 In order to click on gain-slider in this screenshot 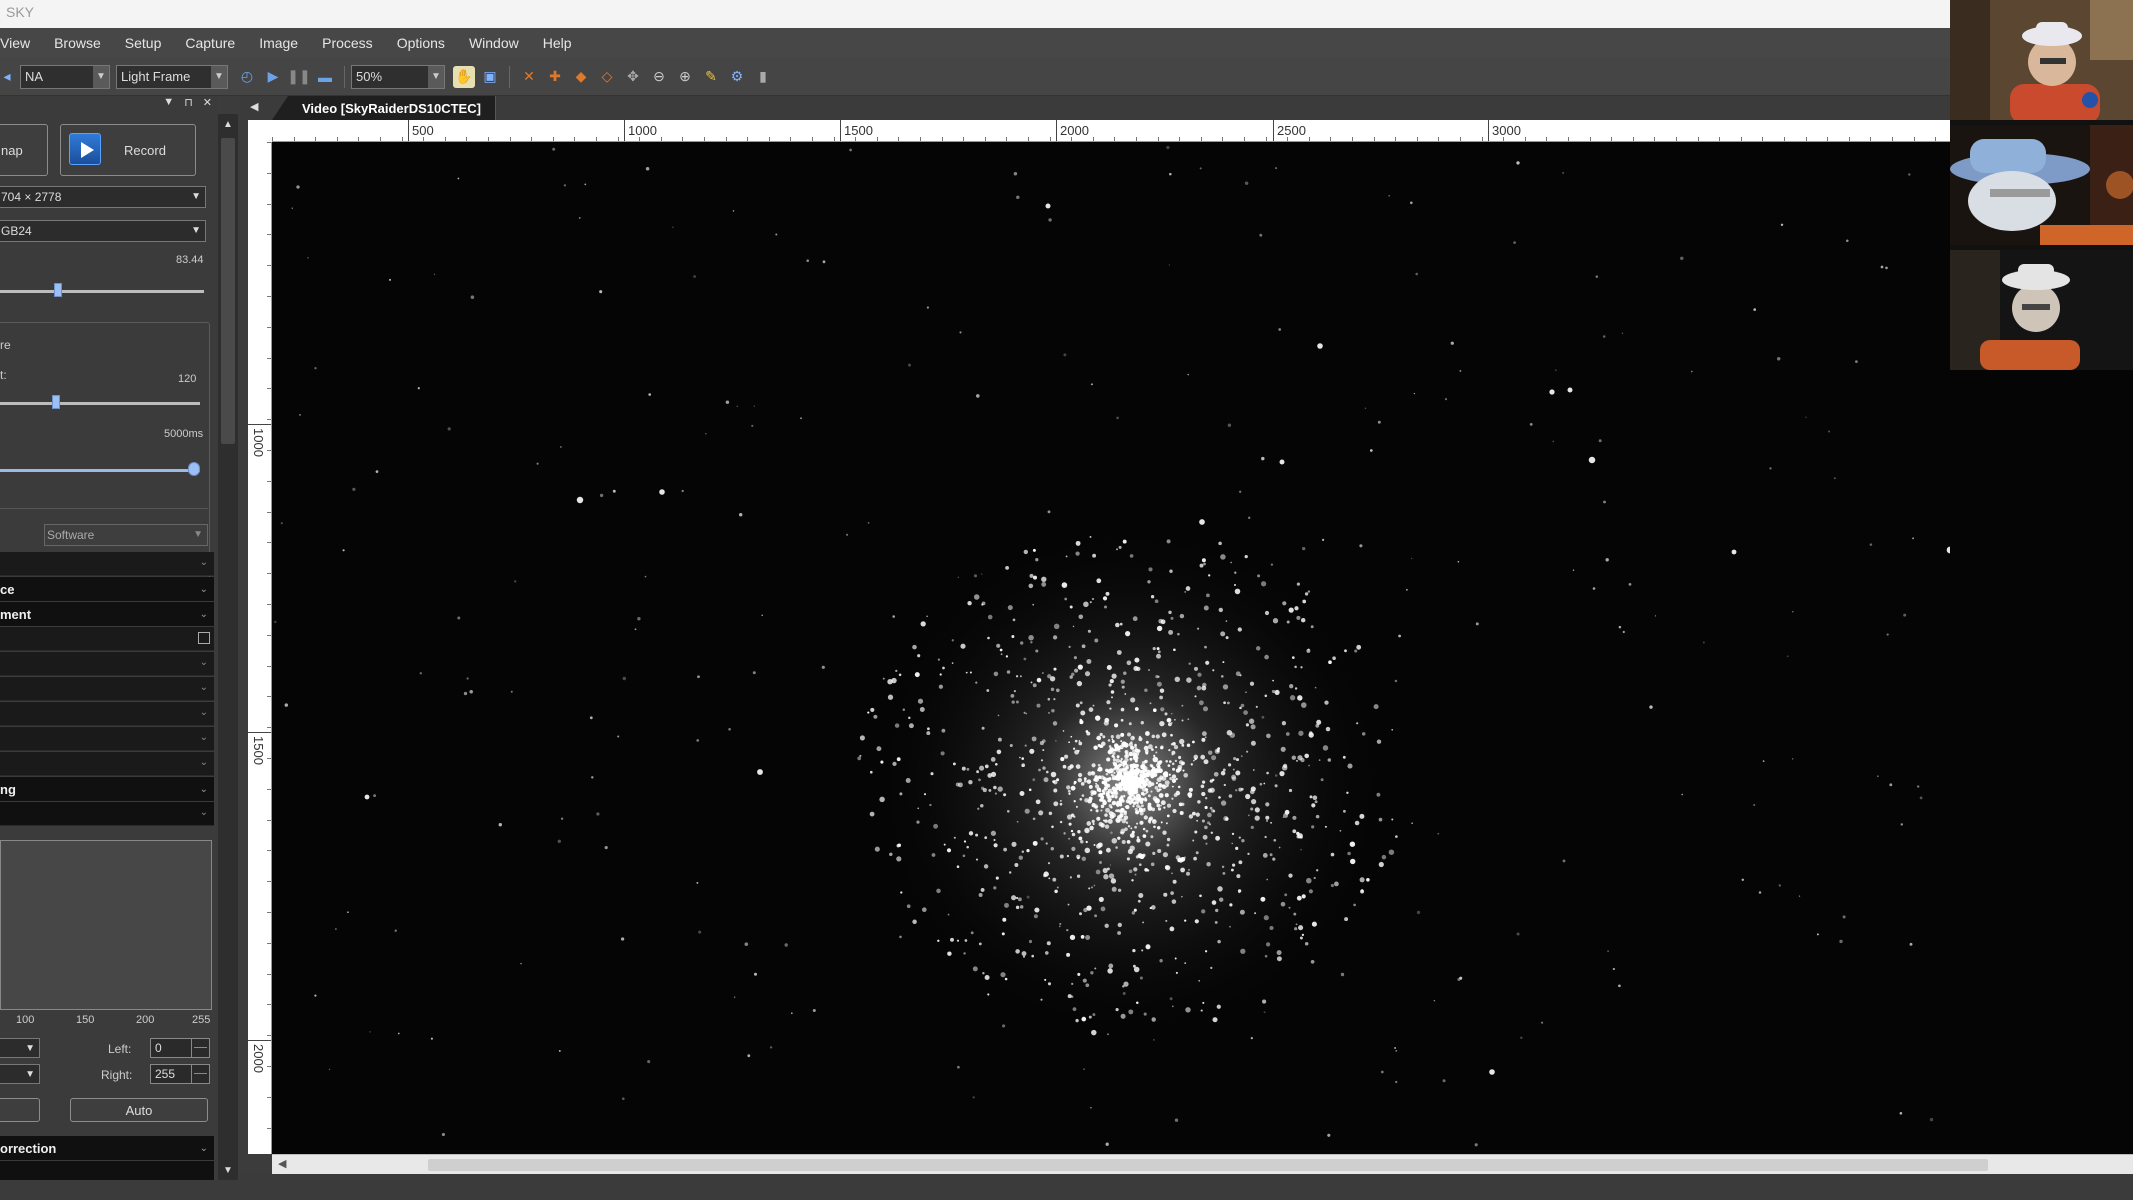, I will do `click(102, 291)`.